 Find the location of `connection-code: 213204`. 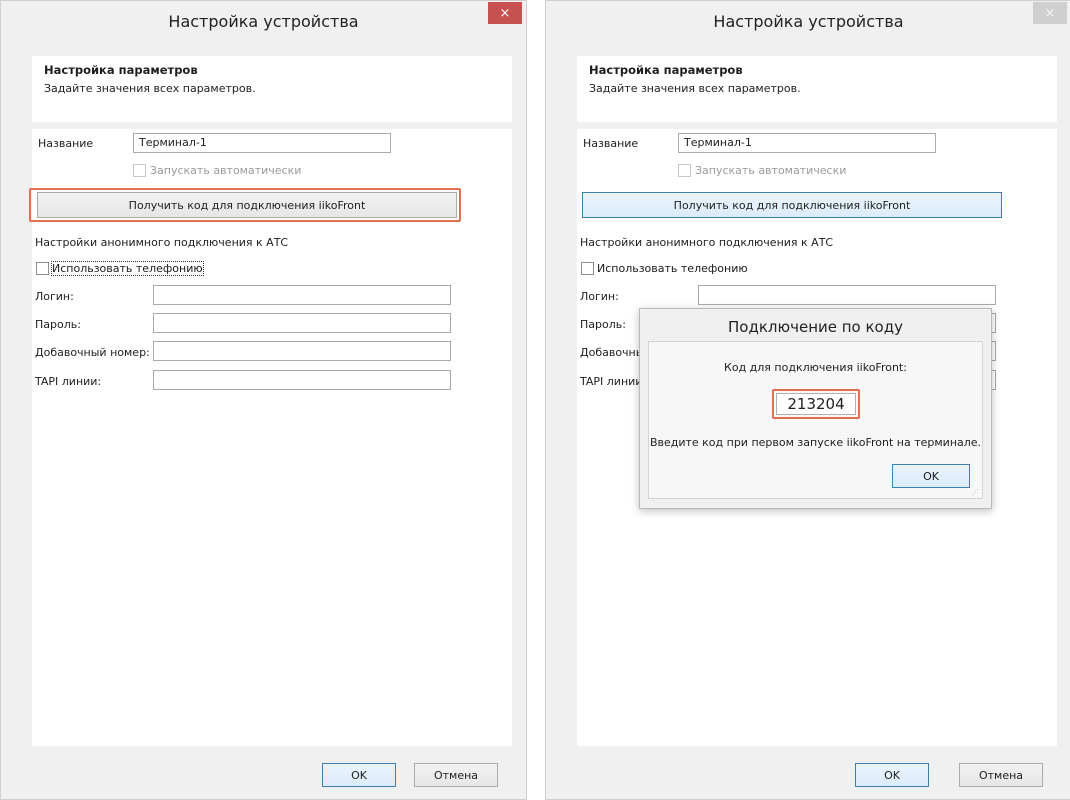

connection-code: 213204 is located at coordinates (816, 404).